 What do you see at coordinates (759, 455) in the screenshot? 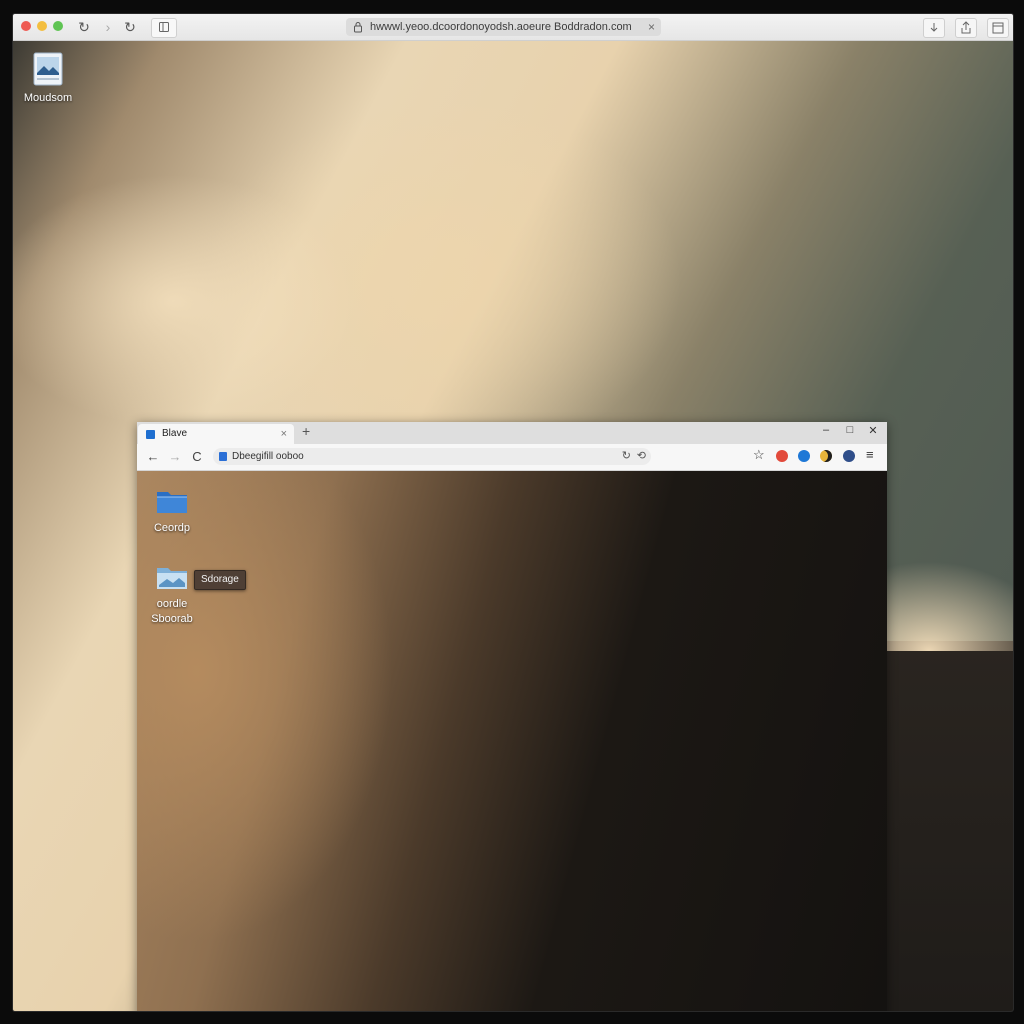
I see `bookmark-star-icon: ☆` at bounding box center [759, 455].